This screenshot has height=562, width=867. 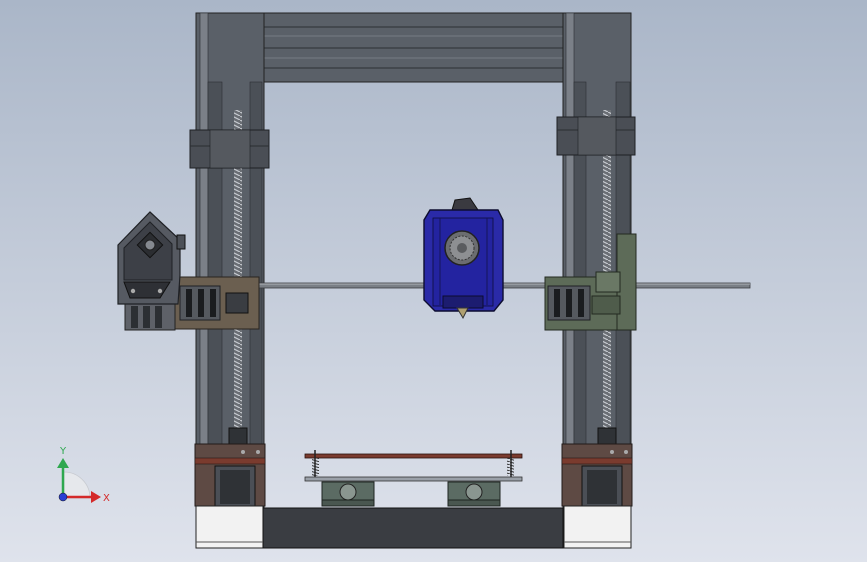 I want to click on bed-plate, so click(x=413, y=456).